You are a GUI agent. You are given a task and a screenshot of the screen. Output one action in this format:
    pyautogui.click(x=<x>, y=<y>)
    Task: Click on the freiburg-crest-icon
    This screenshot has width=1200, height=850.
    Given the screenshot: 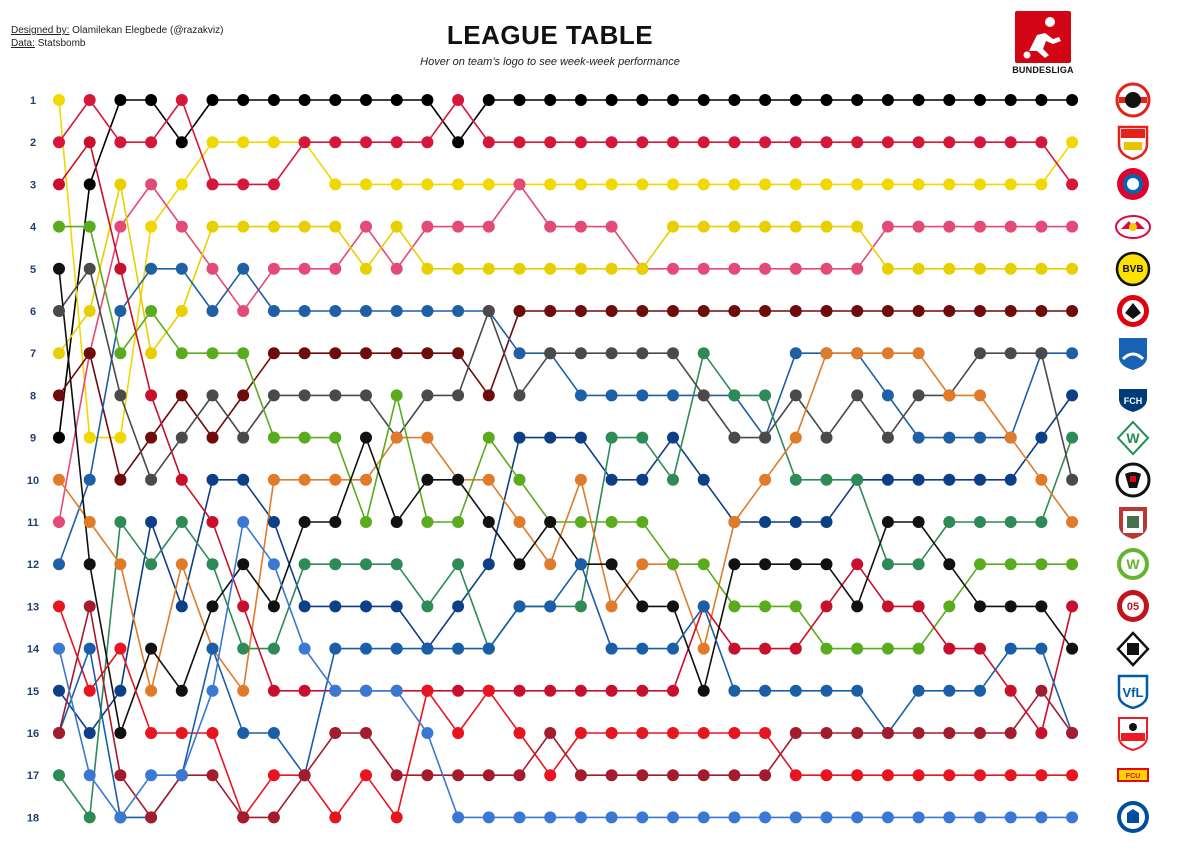 What is the action you would take?
    pyautogui.click(x=1133, y=480)
    